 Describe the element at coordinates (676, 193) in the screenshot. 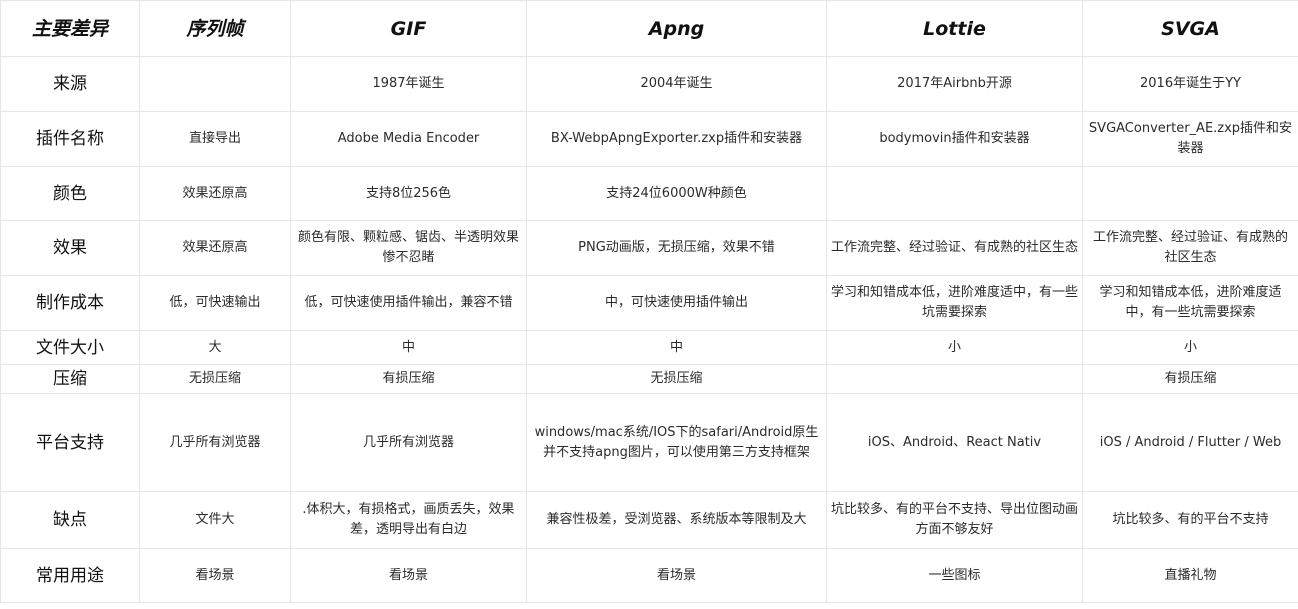

I see `table-cell: 支持24位6000W种颜色` at that location.